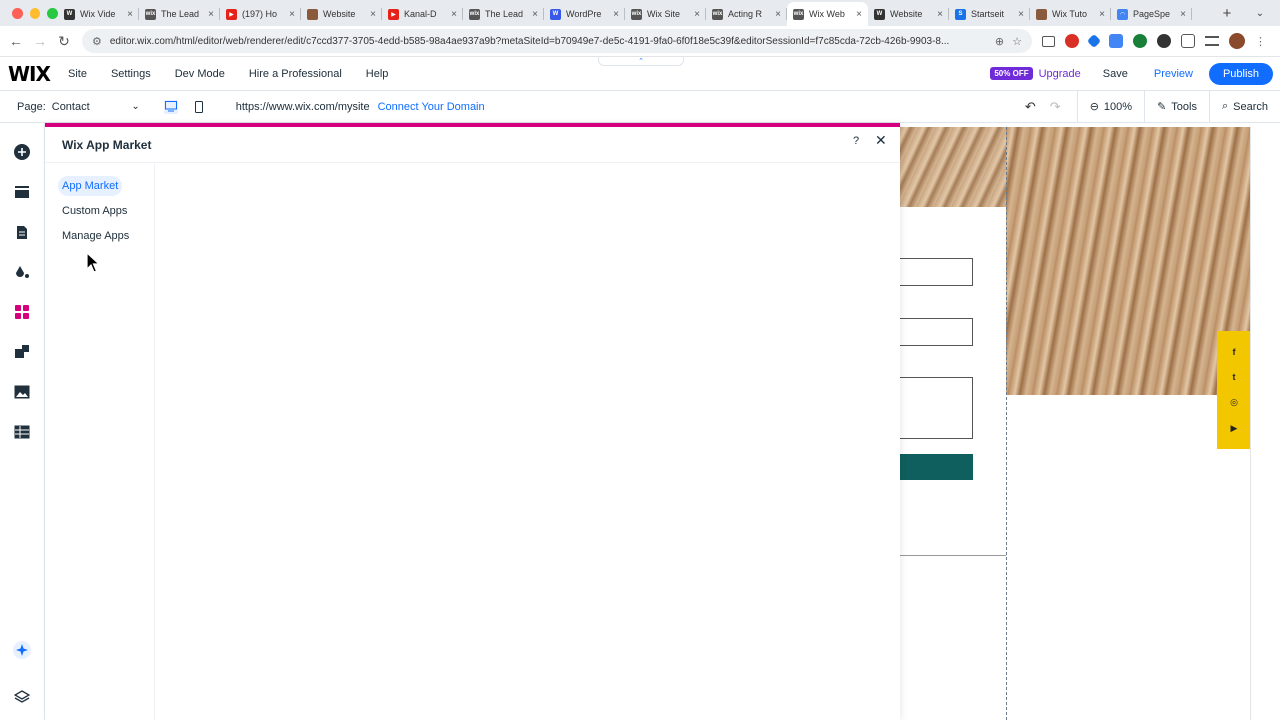 The image size is (1280, 720). What do you see at coordinates (260, 14) in the screenshot?
I see `browser-tab: ▶ (197) Ho ×` at bounding box center [260, 14].